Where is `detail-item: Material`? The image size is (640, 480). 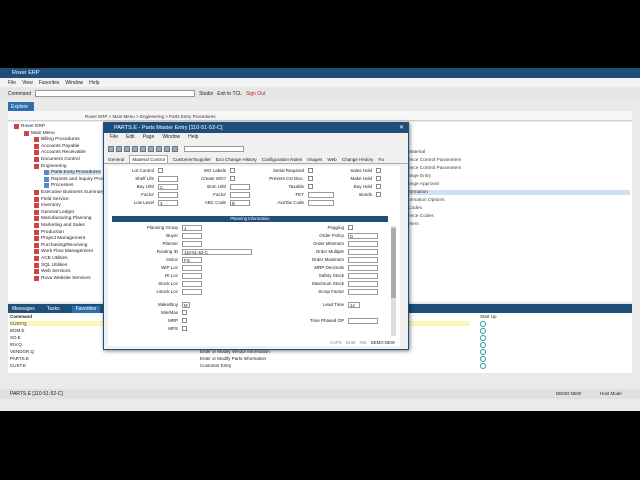 detail-item: Material is located at coordinates (416, 152).